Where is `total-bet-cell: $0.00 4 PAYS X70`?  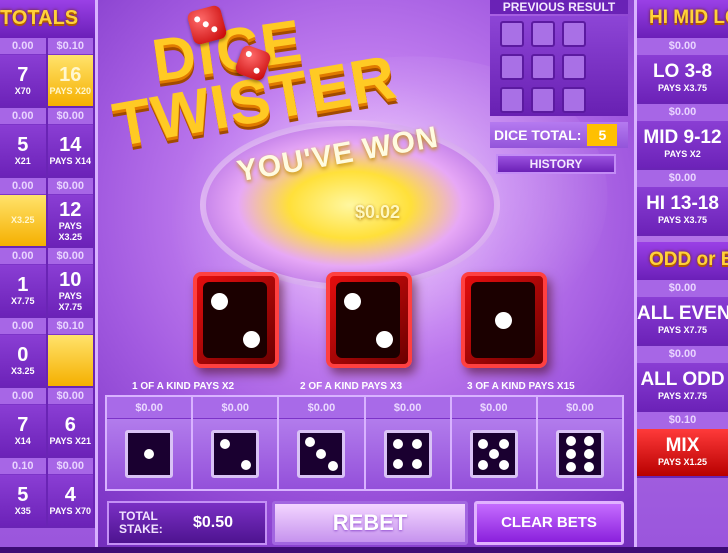 total-bet-cell: $0.00 4 PAYS X70 is located at coordinates (71, 492).